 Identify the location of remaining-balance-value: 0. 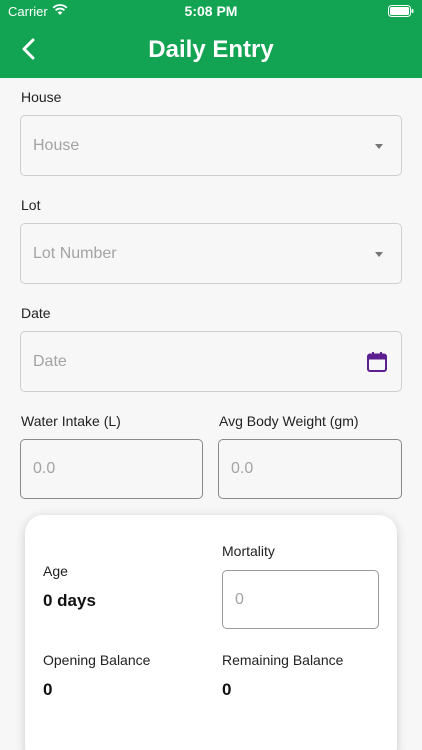
(227, 689).